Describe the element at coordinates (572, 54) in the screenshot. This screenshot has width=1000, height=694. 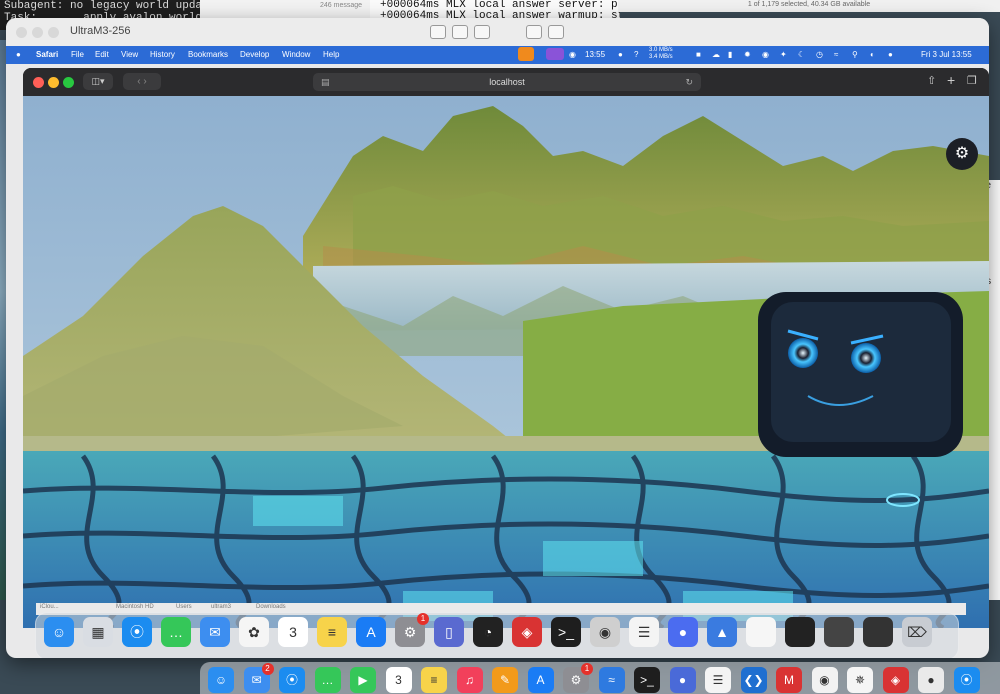
I see `eye-icon: ◉` at that location.